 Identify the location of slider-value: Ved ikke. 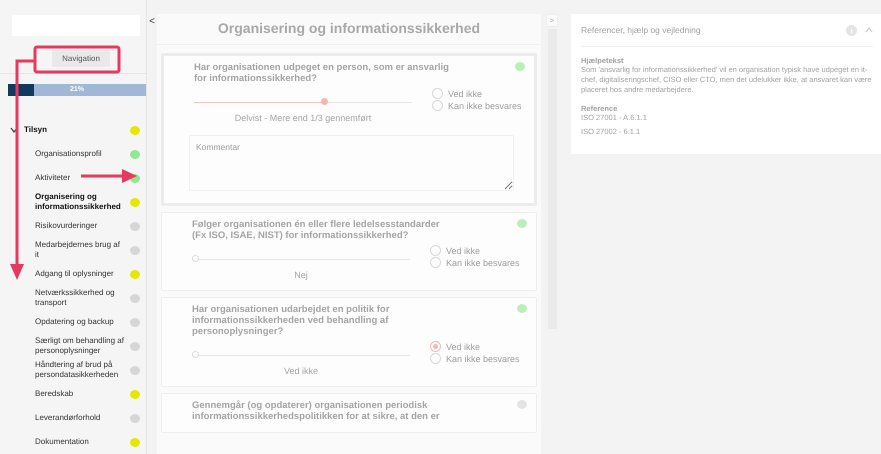
(301, 371).